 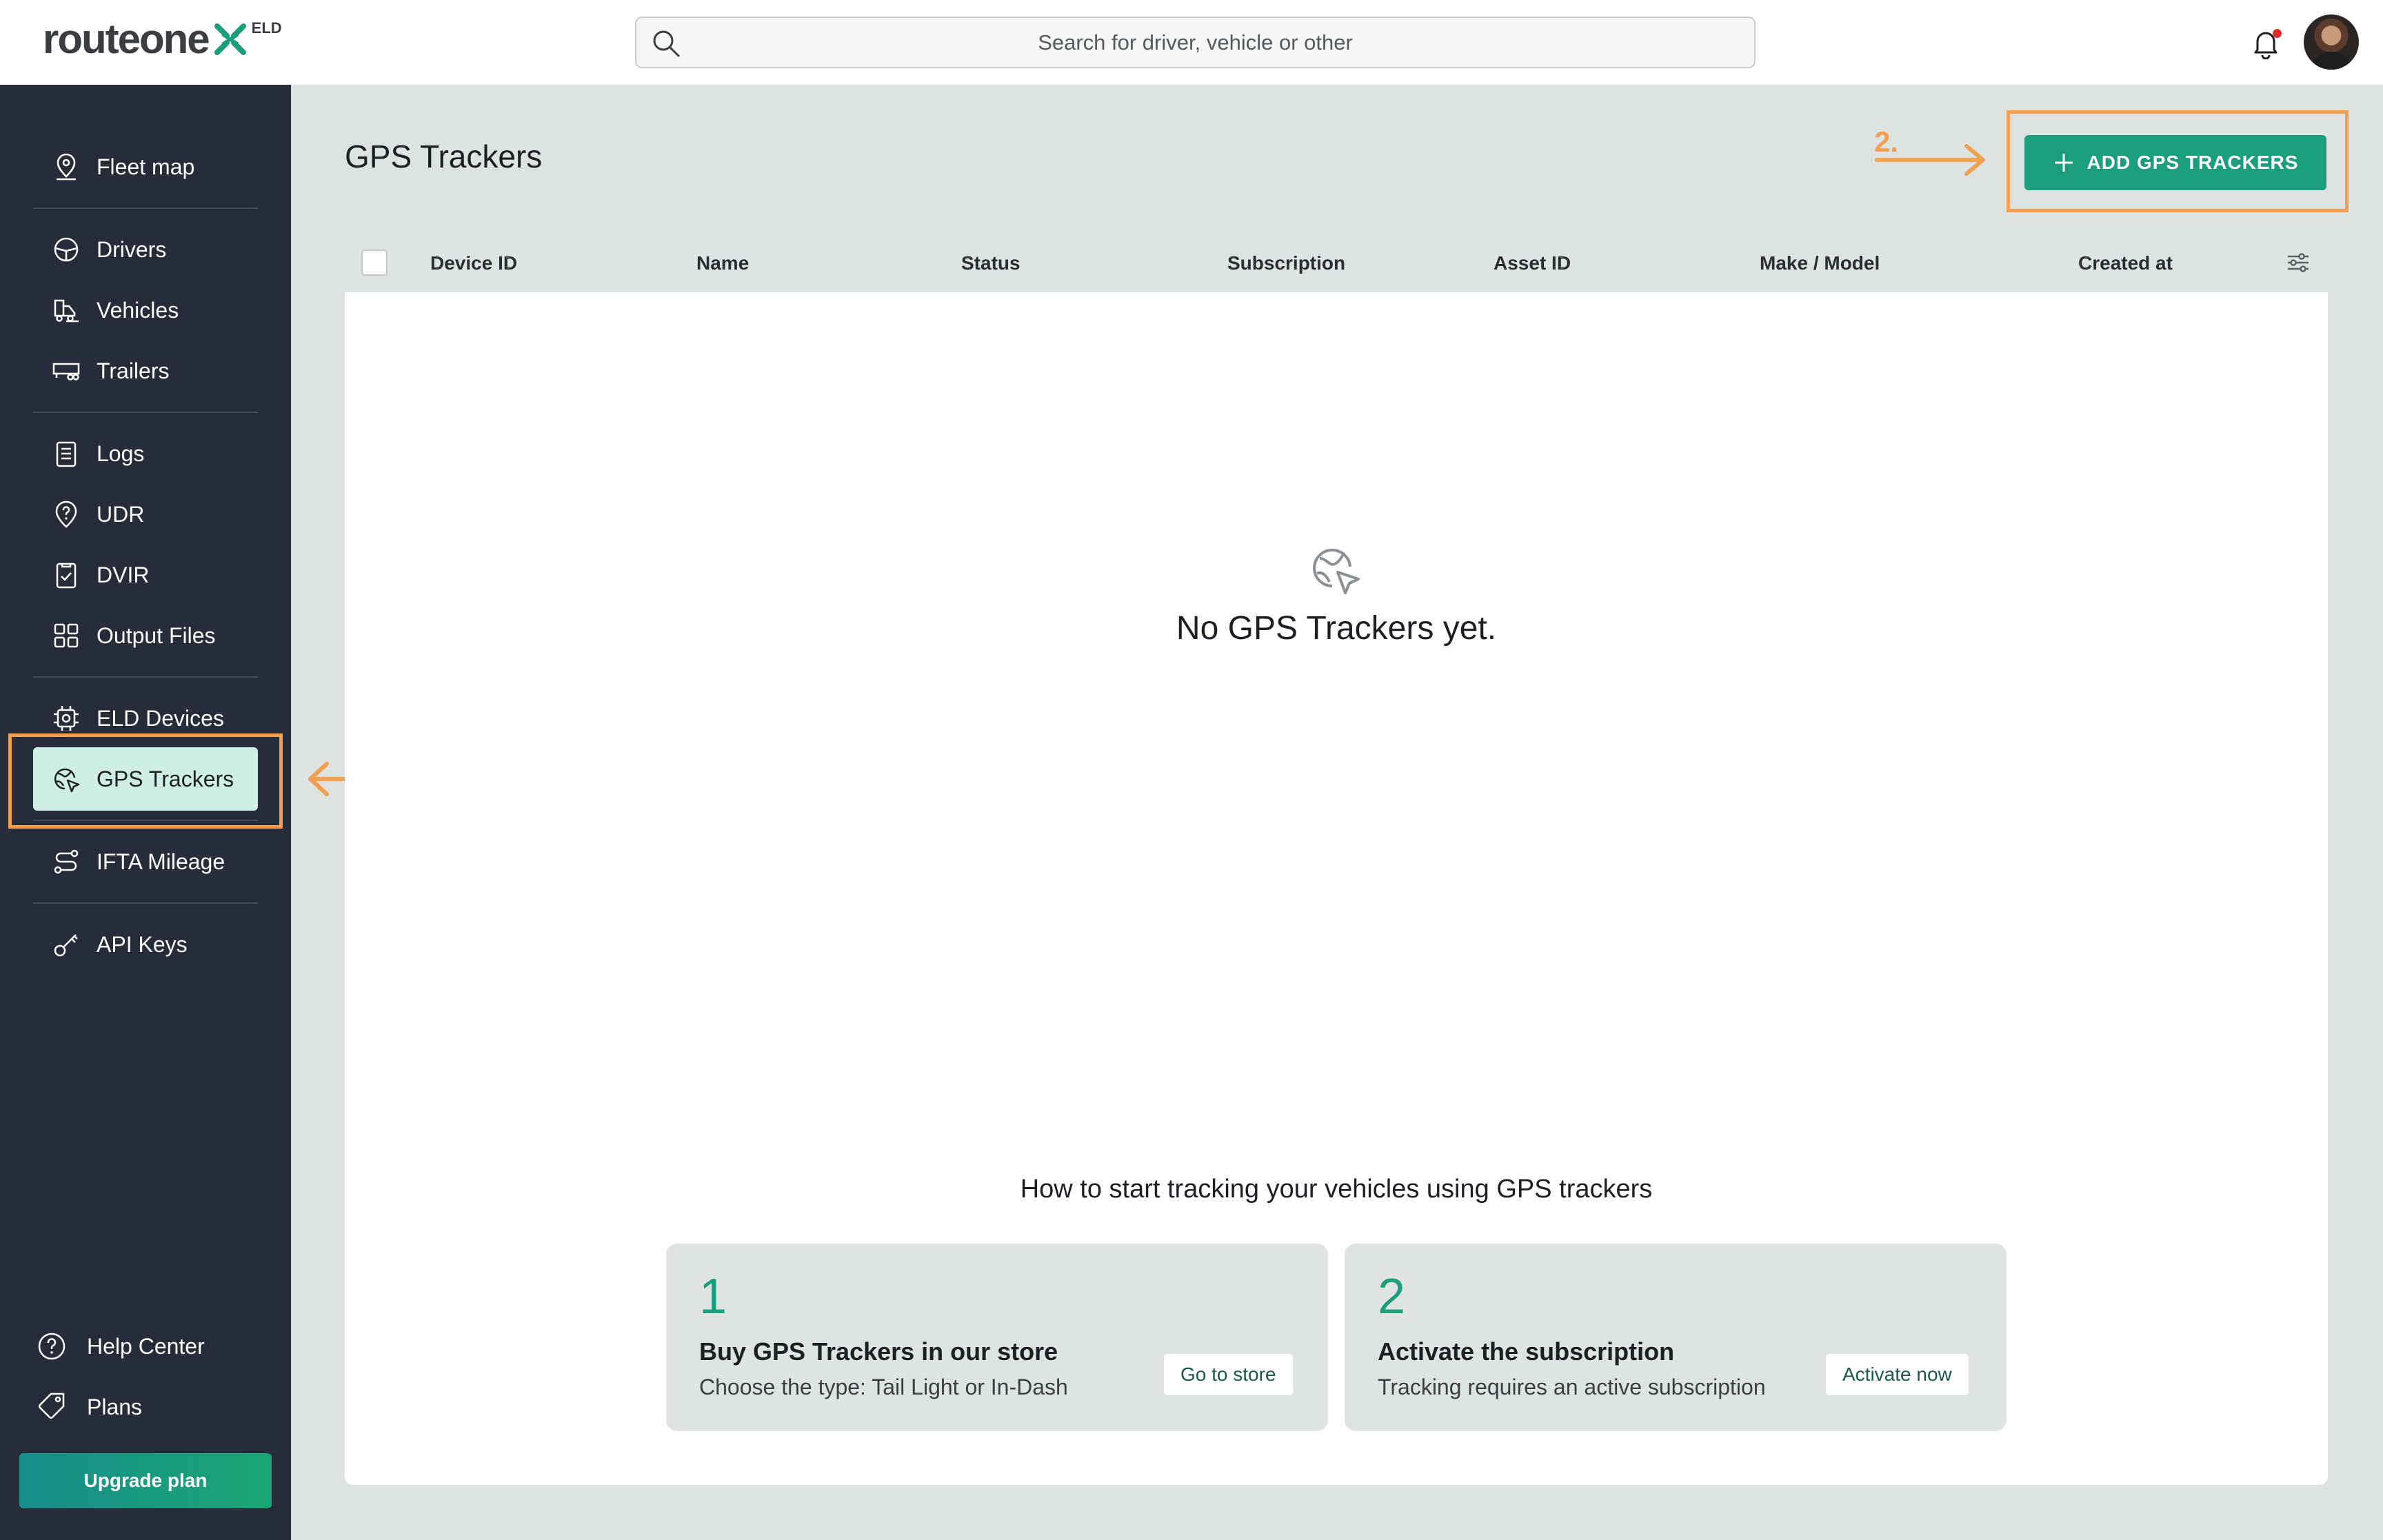 I want to click on sidebar-item-label: Fleet map, so click(x=146, y=167).